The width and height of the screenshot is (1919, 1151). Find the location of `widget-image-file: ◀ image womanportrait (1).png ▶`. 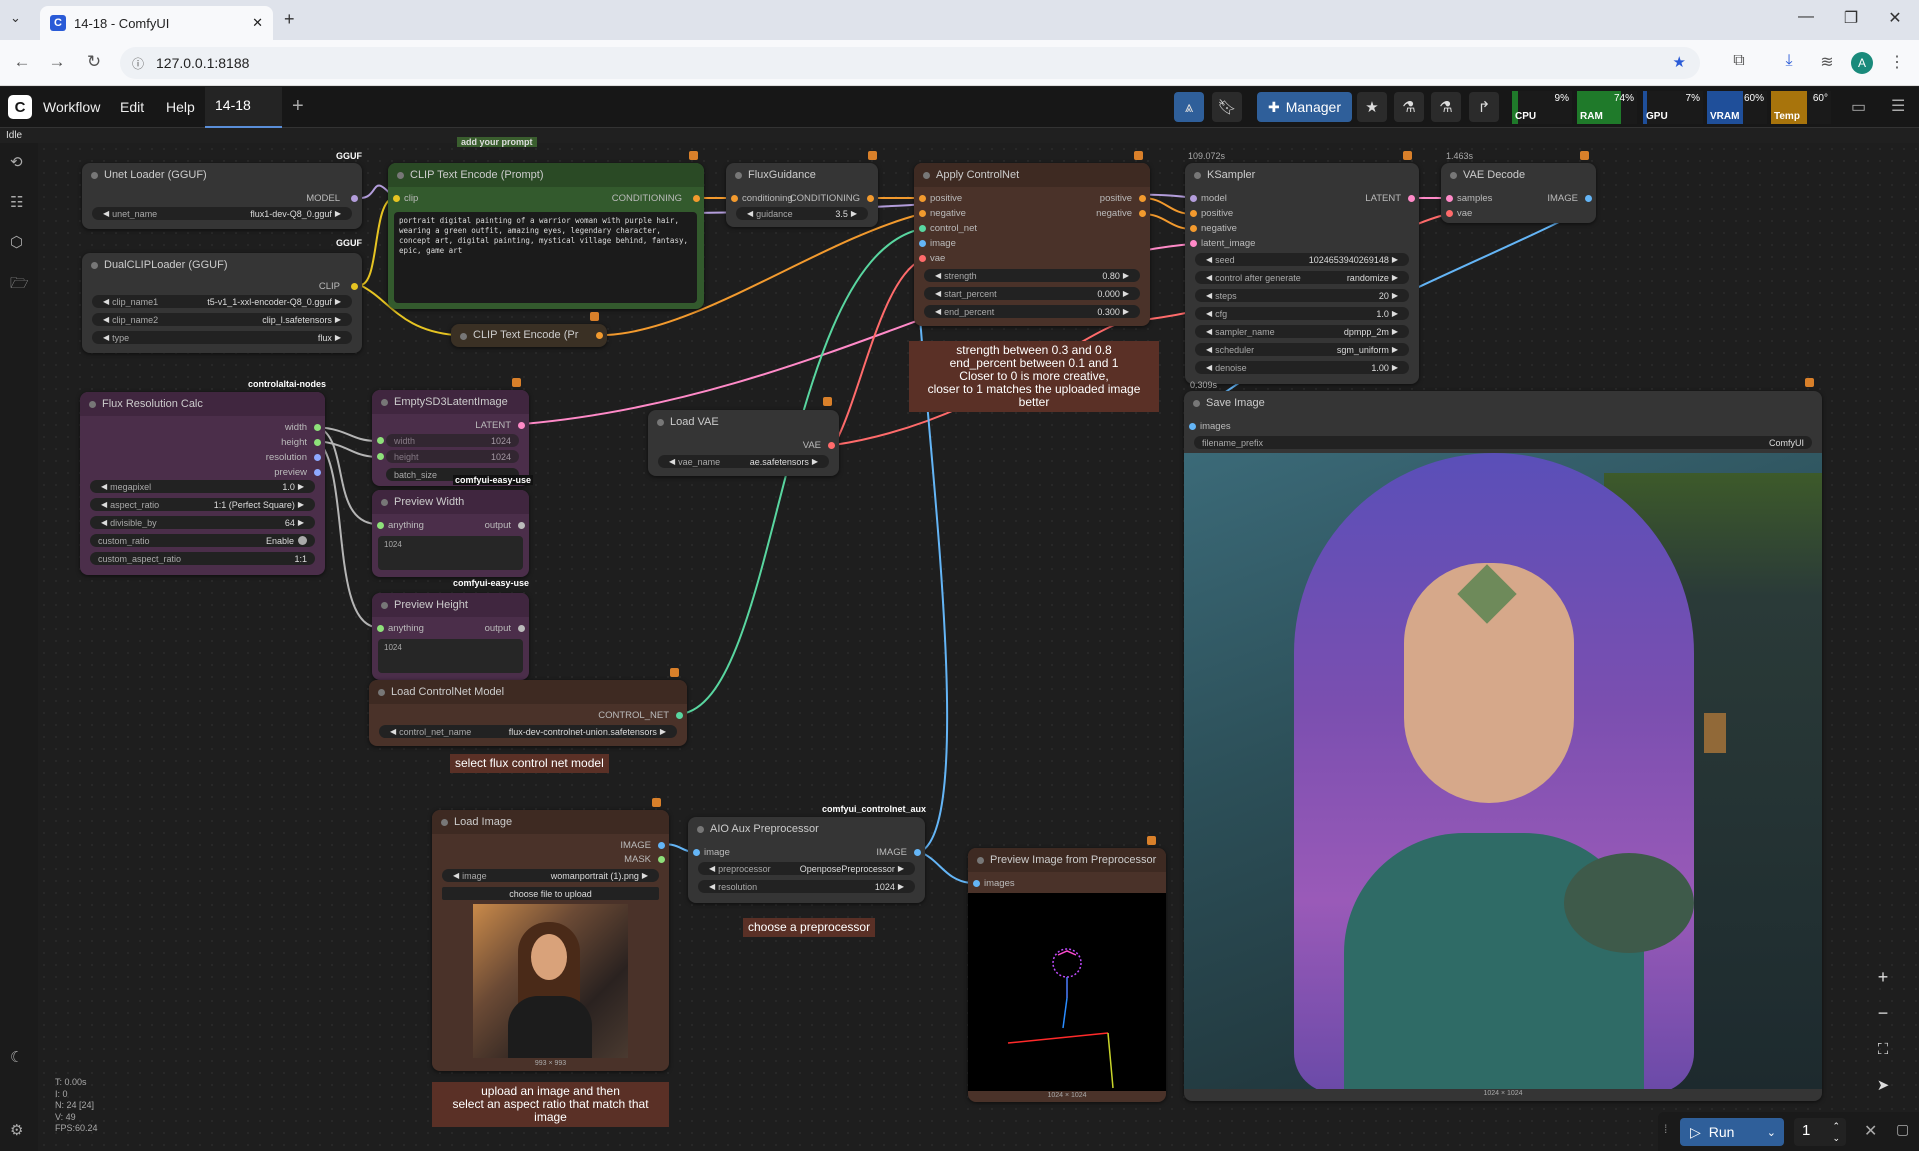

widget-image-file: ◀ image womanportrait (1).png ▶ is located at coordinates (550, 875).